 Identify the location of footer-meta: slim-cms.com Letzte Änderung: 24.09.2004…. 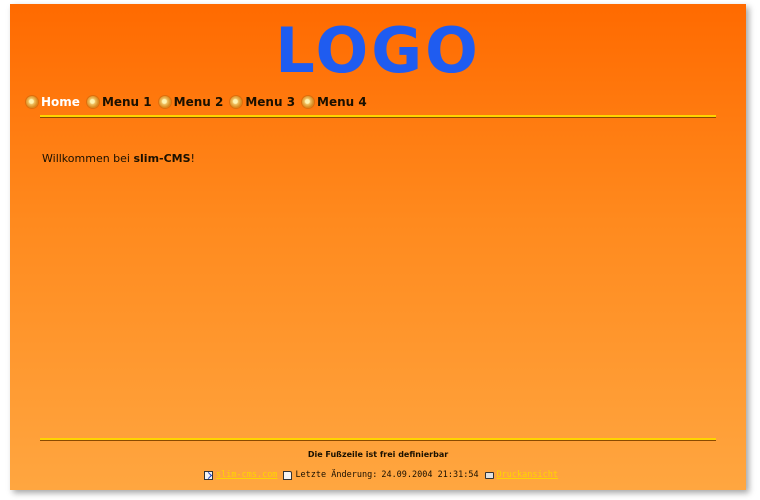
(378, 475).